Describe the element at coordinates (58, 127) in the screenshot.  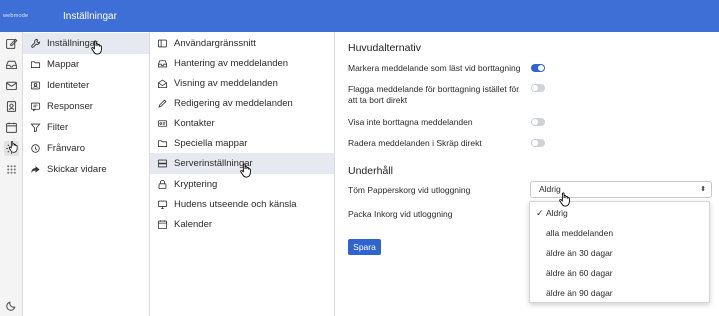
I see `settings-menu-item-label: Filter` at that location.